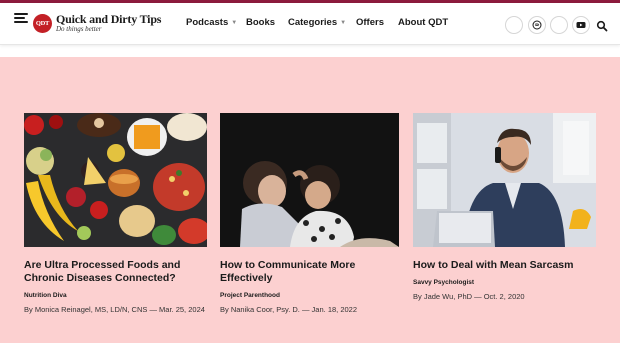 The image size is (620, 343). Describe the element at coordinates (289, 309) in the screenshot. I see `article-byline: By Nanika Coor, Psy. D. — Jan. 18, 2022` at that location.